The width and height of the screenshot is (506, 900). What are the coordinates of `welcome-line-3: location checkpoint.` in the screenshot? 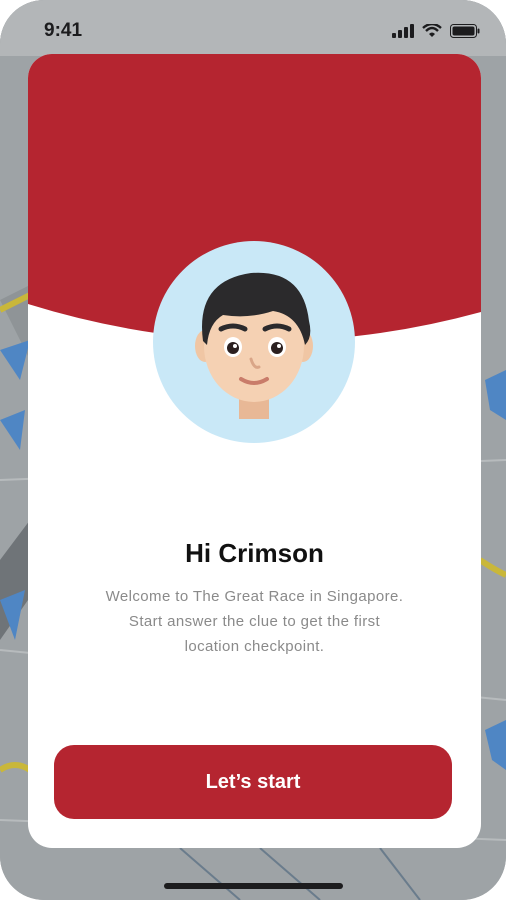 It's located at (254, 646).